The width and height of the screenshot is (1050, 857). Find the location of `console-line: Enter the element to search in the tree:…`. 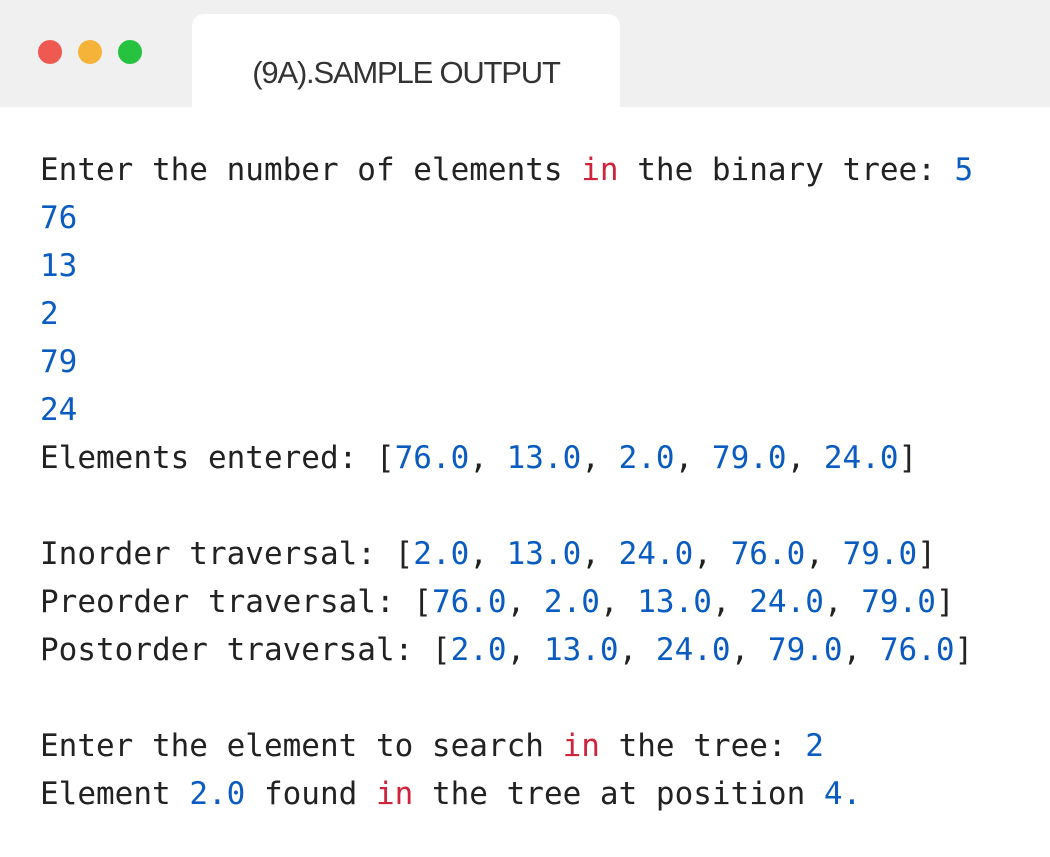

console-line: Enter the element to search in the tree:… is located at coordinates (535, 746).